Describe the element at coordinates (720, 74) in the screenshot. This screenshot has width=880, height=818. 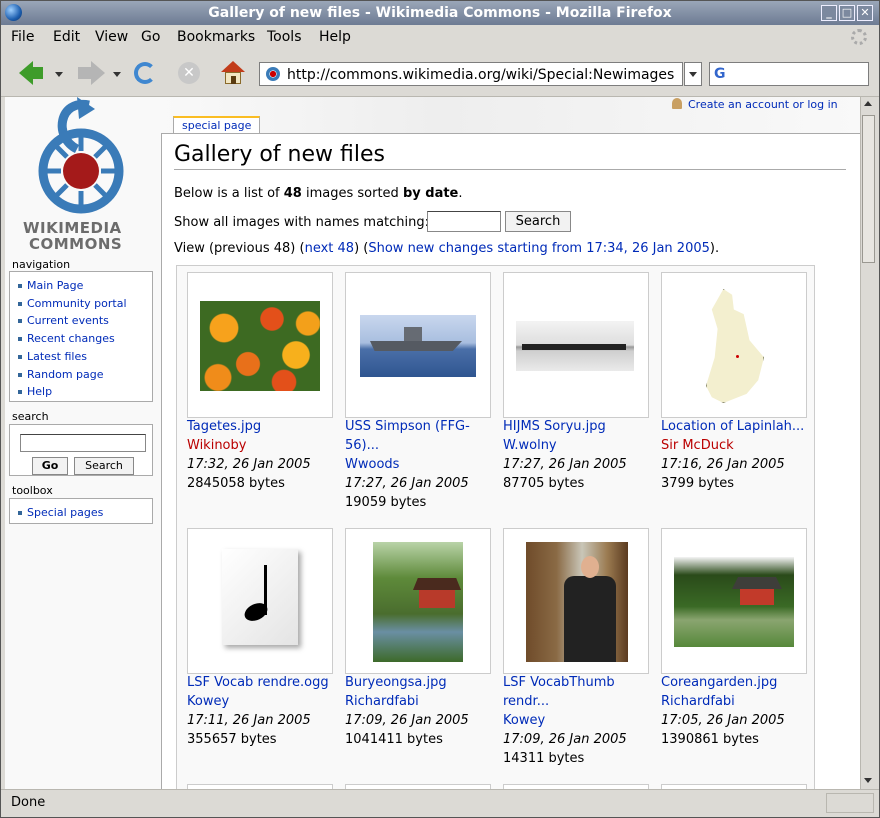
I see `google-search-icon: G` at that location.